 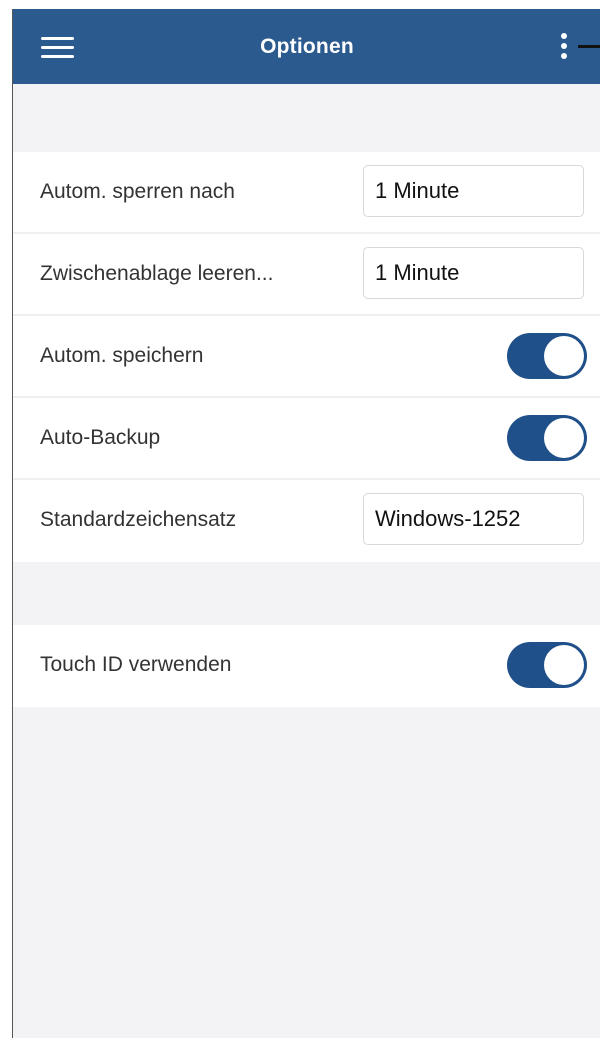 What do you see at coordinates (100, 437) in the screenshot?
I see `auto-backup-label: Auto-Backup` at bounding box center [100, 437].